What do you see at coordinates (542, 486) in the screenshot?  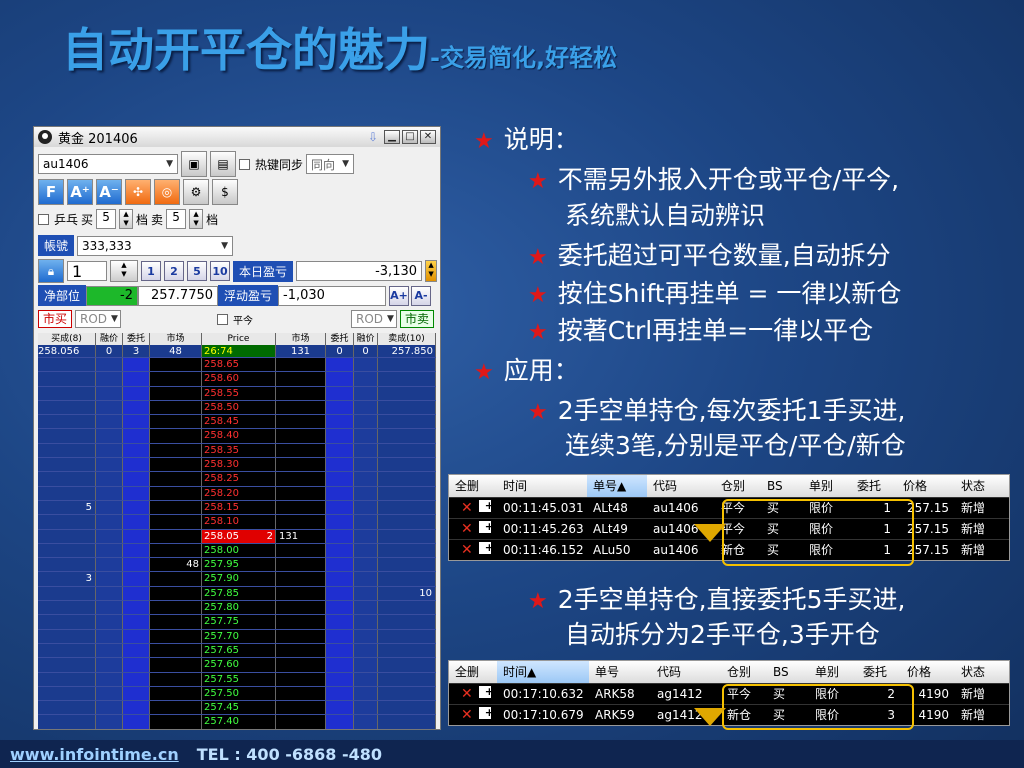 I see `col-header: 时间` at bounding box center [542, 486].